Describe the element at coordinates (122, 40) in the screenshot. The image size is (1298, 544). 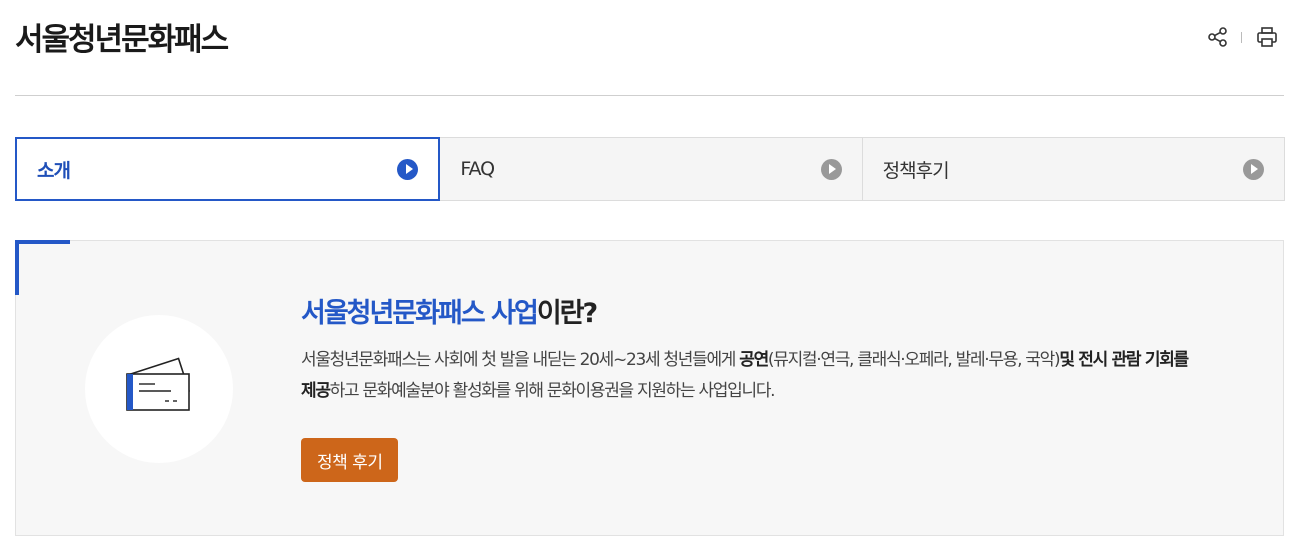
I see `page-title: 서울청년문화패스` at that location.